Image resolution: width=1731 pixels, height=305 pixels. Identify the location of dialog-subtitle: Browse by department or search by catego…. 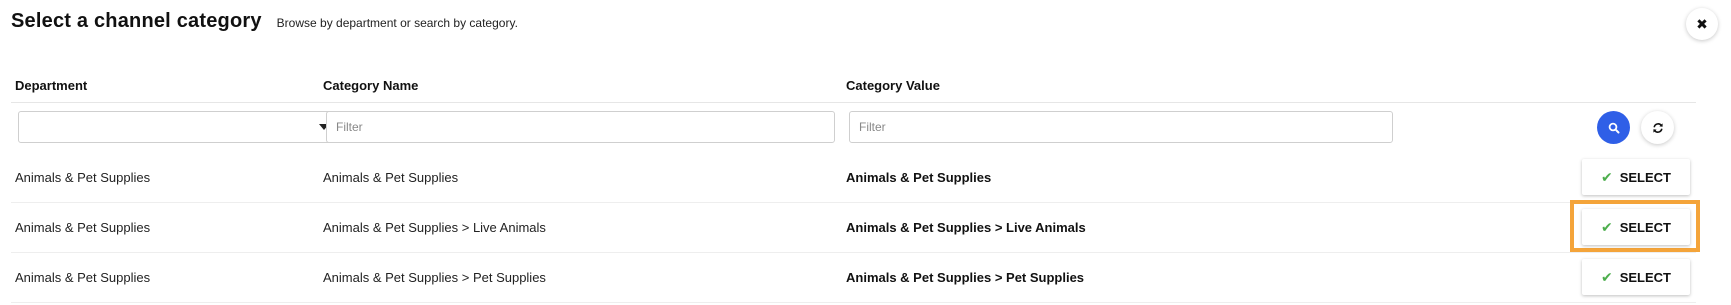
(397, 23).